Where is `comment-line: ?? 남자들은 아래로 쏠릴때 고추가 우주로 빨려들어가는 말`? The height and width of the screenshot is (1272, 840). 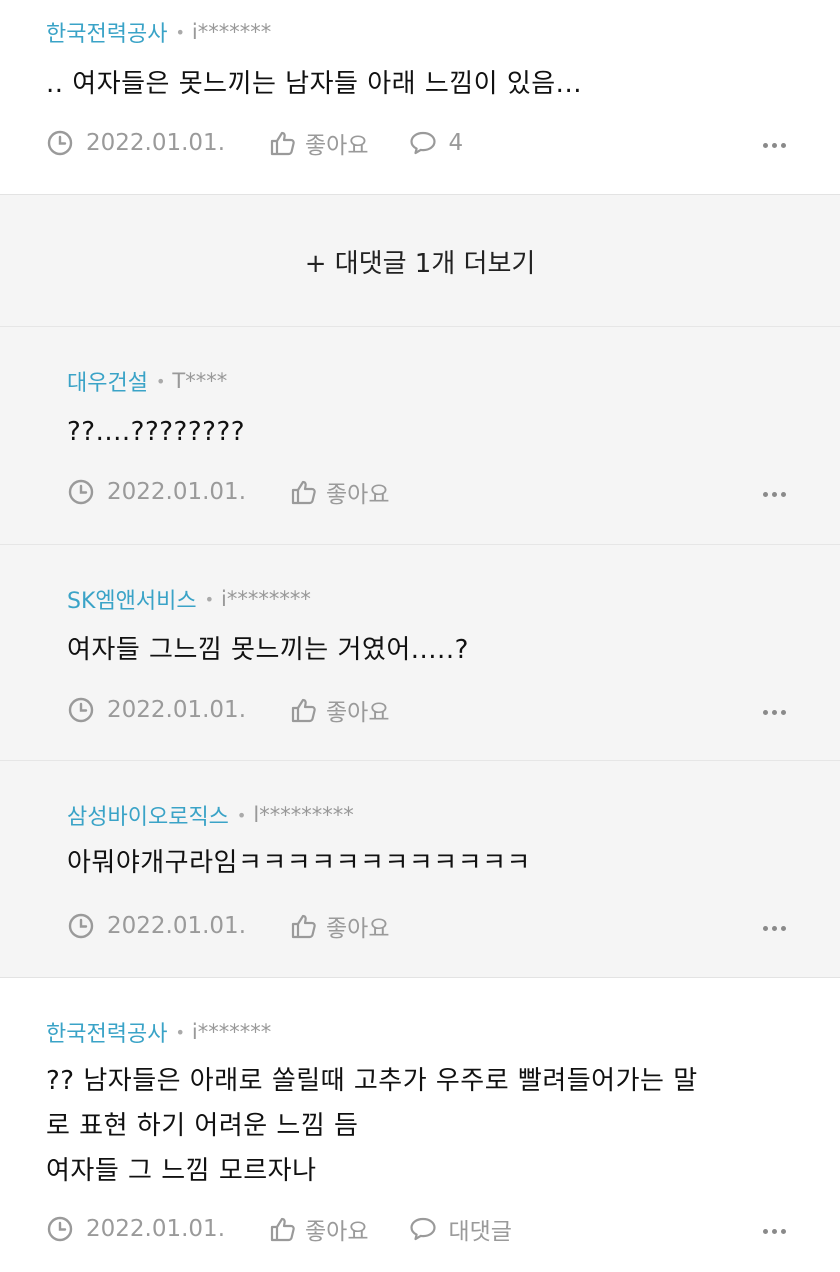
comment-line: ?? 남자들은 아래로 쏠릴때 고추가 우주로 빨려들어가는 말 is located at coordinates (372, 1081).